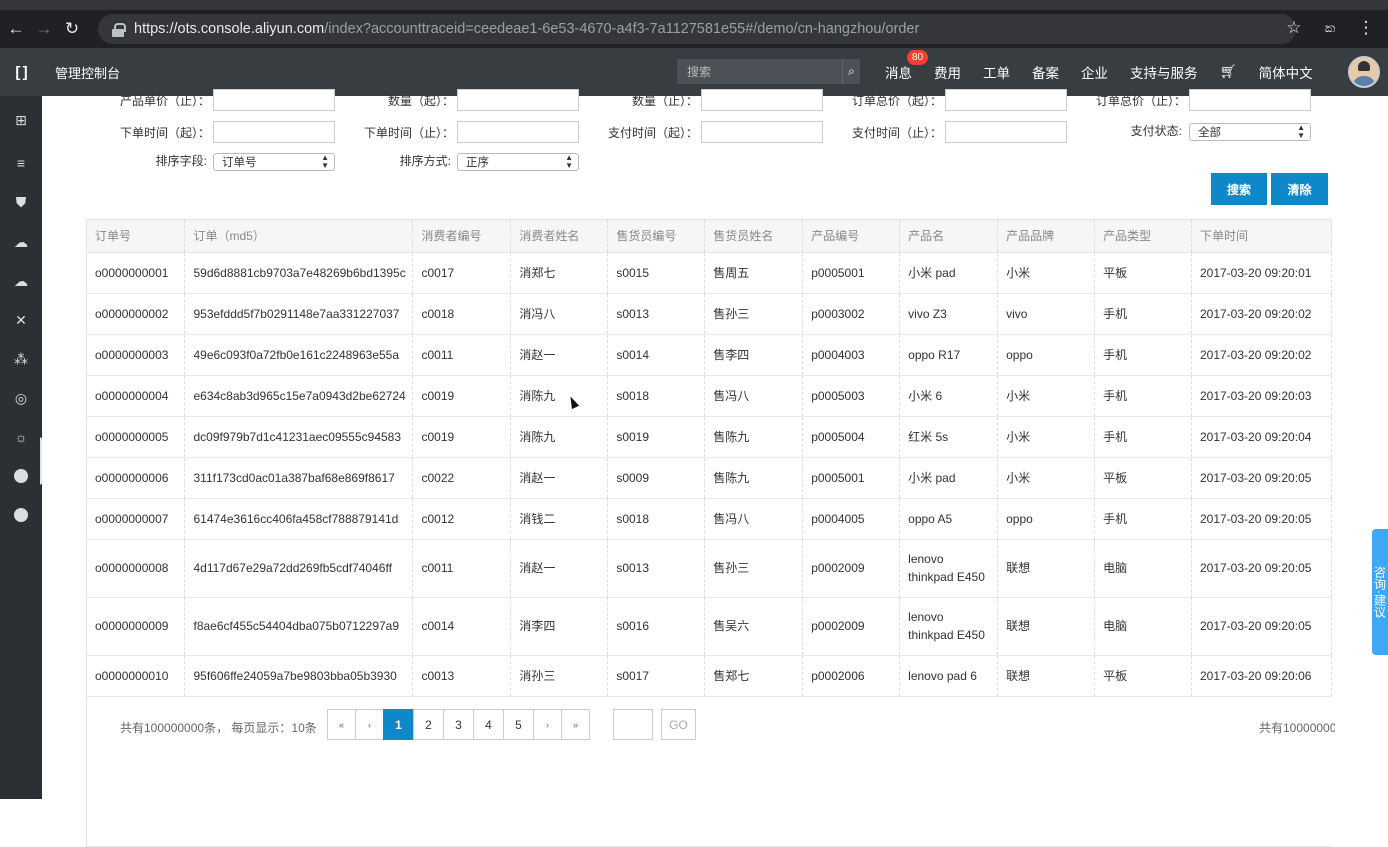  I want to click on page-5-button: 5, so click(518, 724).